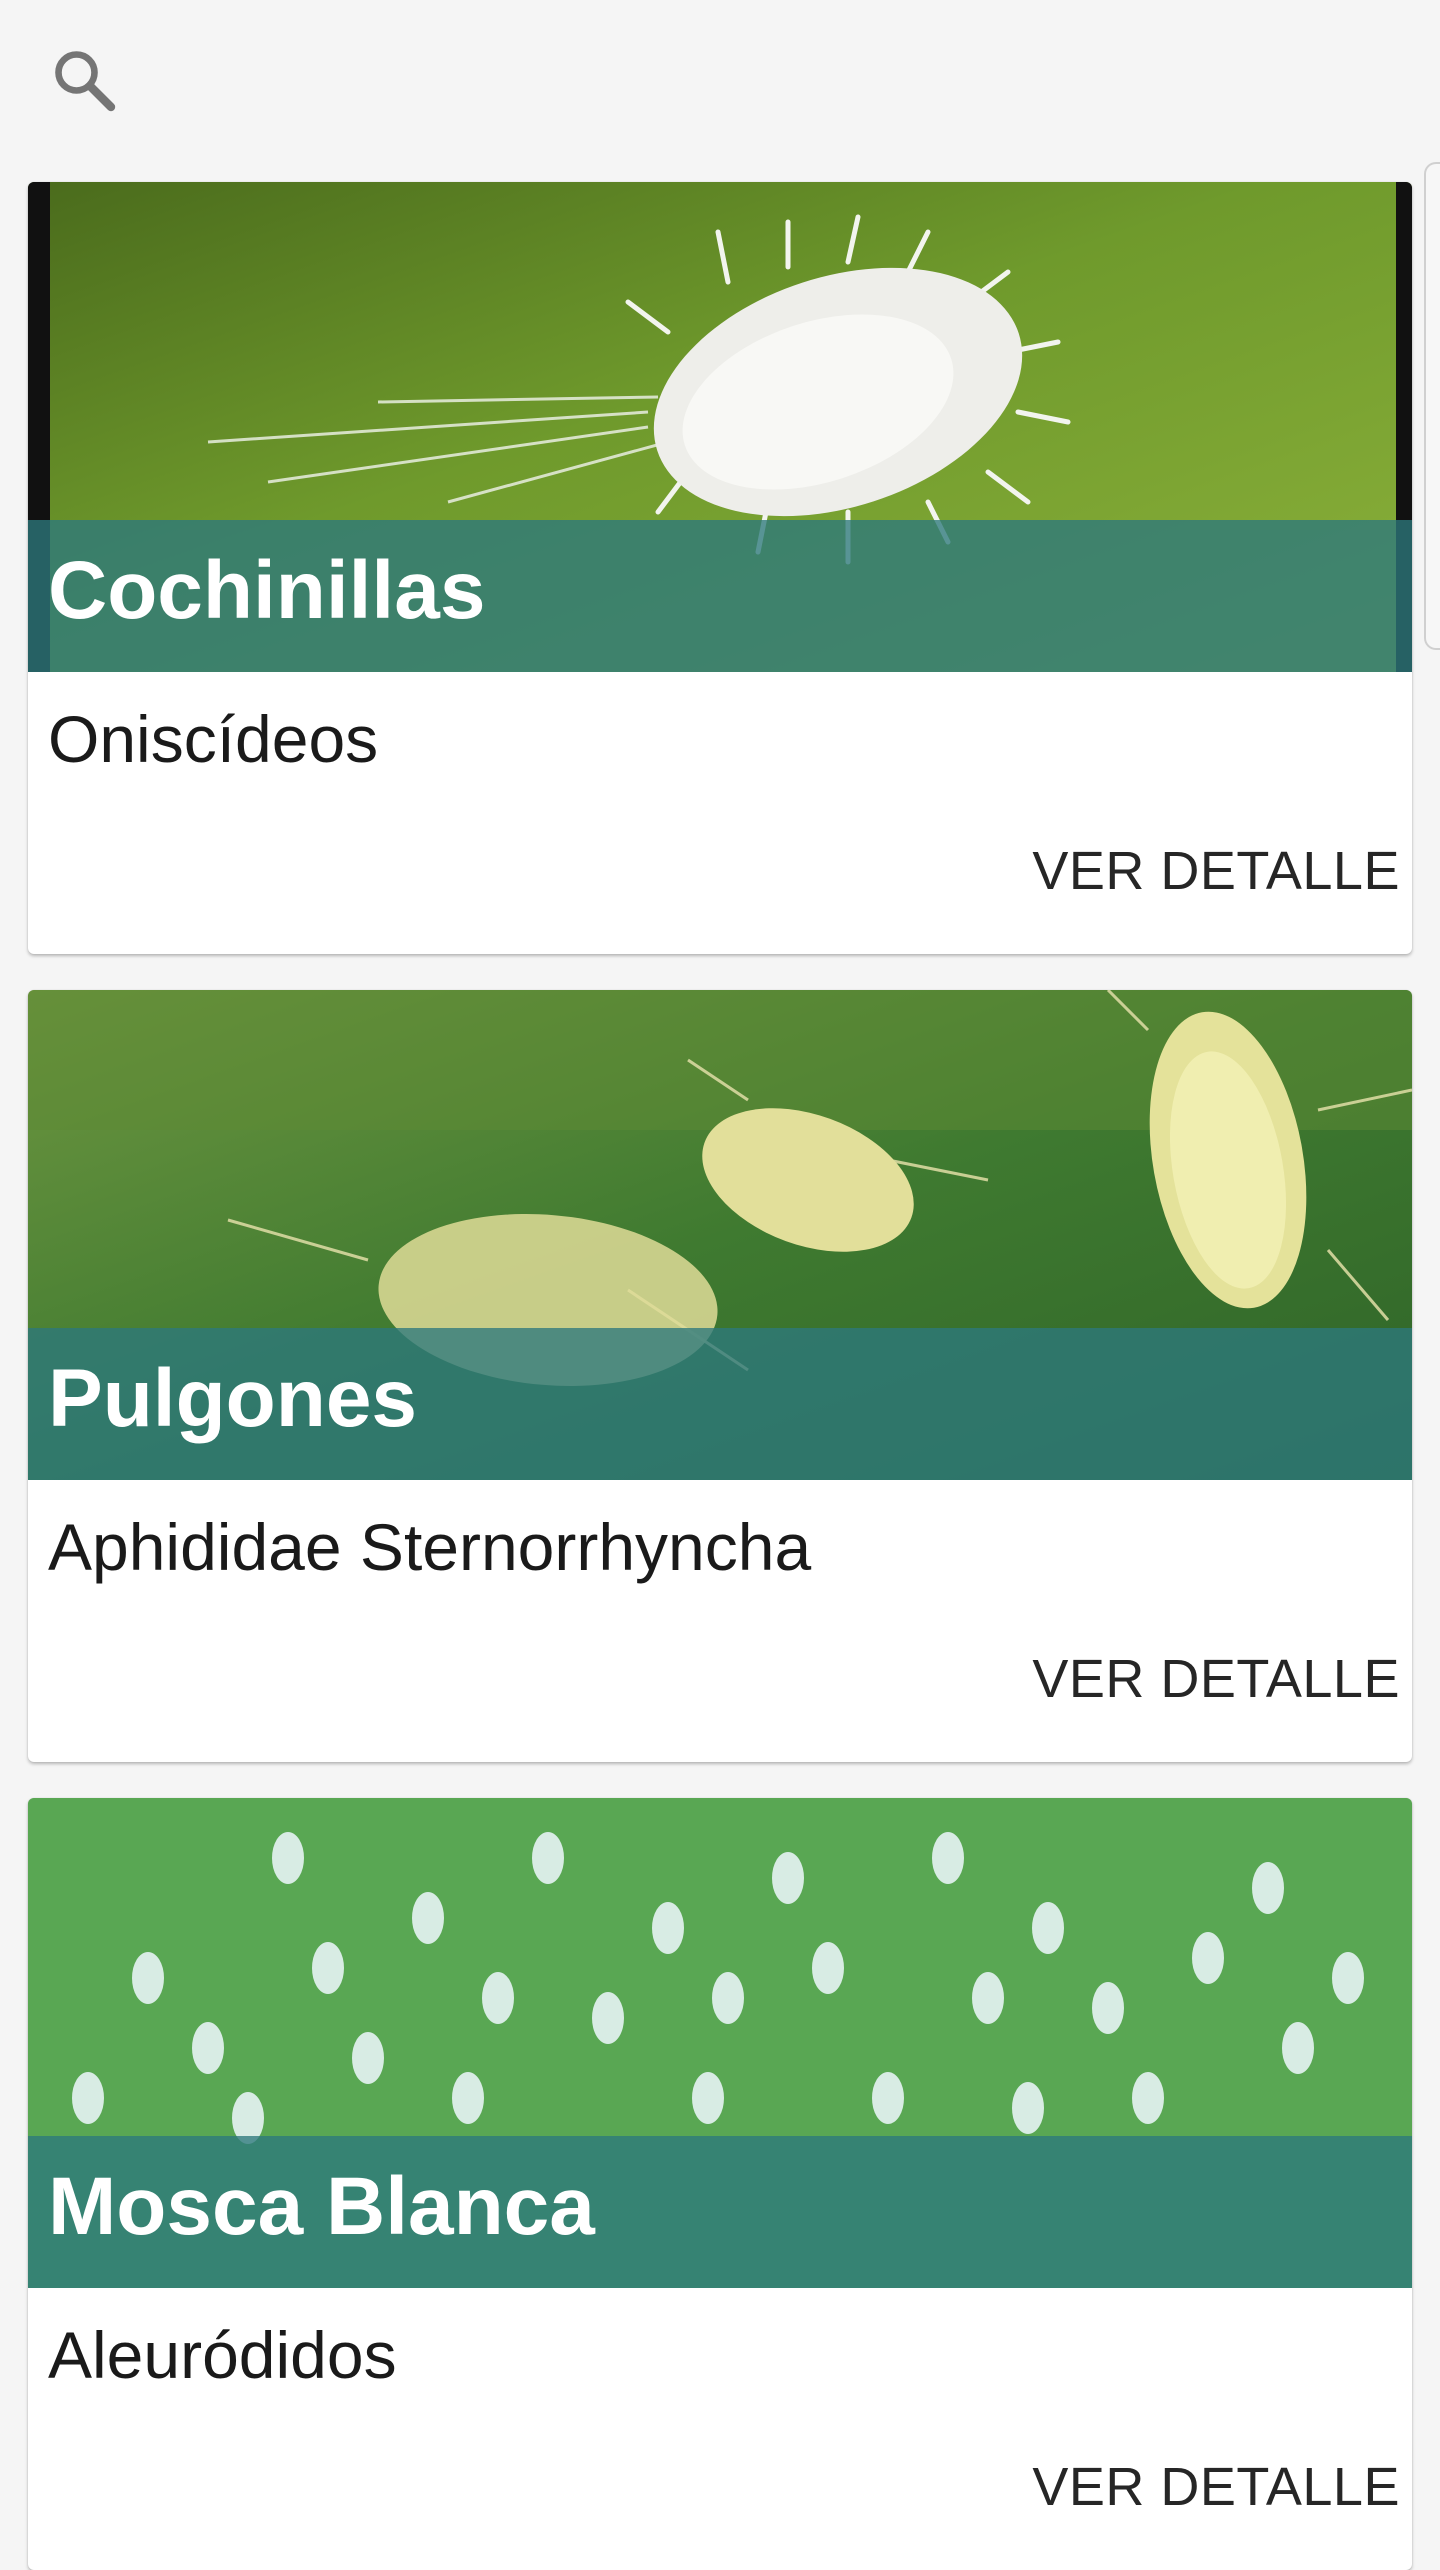 The image size is (1440, 2570). Describe the element at coordinates (267, 590) in the screenshot. I see `card-title: Cochinillas` at that location.